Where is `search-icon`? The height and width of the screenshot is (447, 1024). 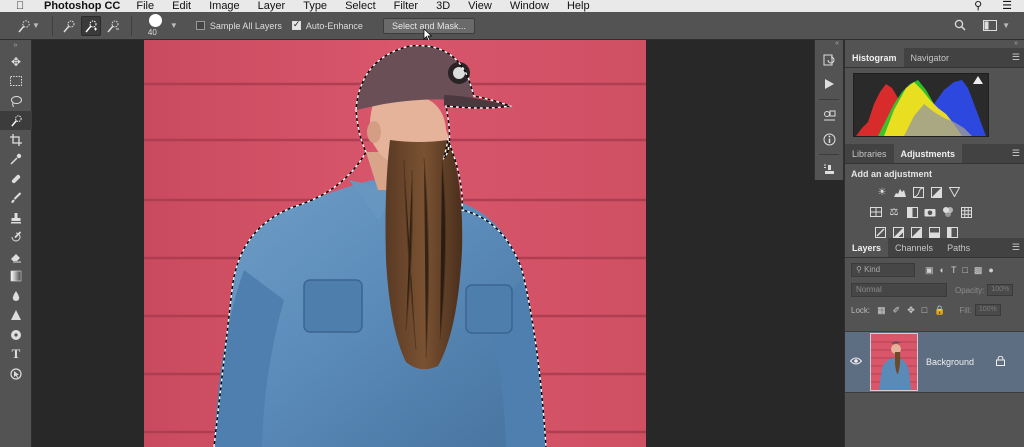
search-icon is located at coordinates (960, 25).